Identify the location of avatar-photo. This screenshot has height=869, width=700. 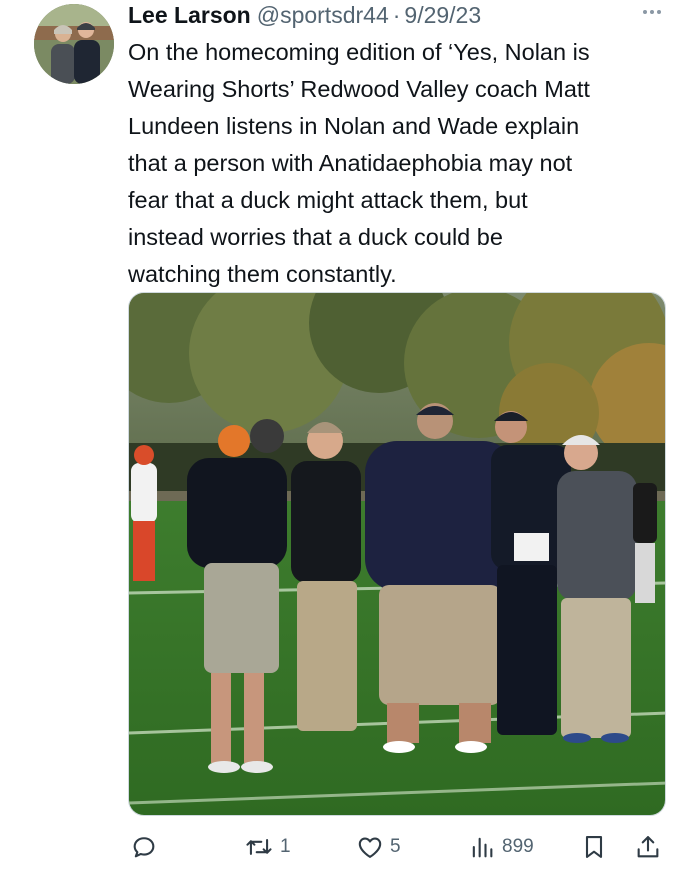
(74, 44).